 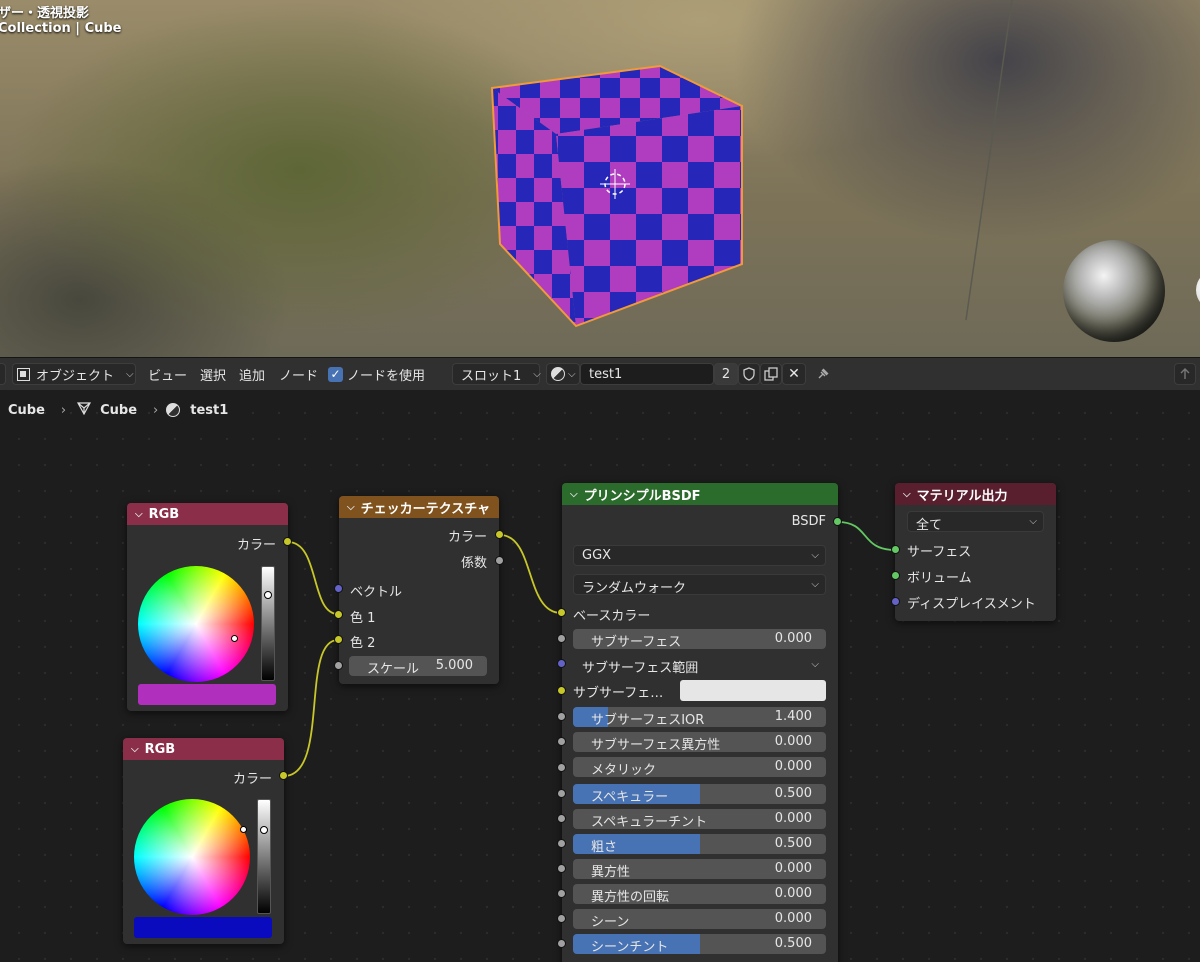 I want to click on editor-type-button, so click(x=3, y=374).